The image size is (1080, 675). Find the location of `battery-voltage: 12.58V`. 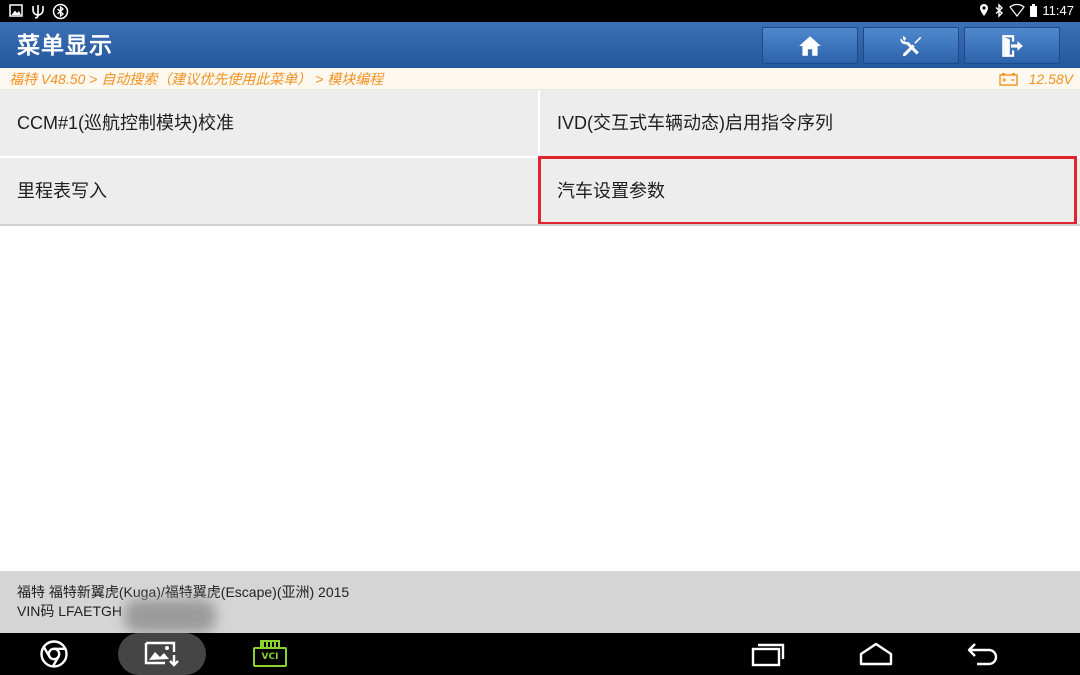

battery-voltage: 12.58V is located at coordinates (1050, 79).